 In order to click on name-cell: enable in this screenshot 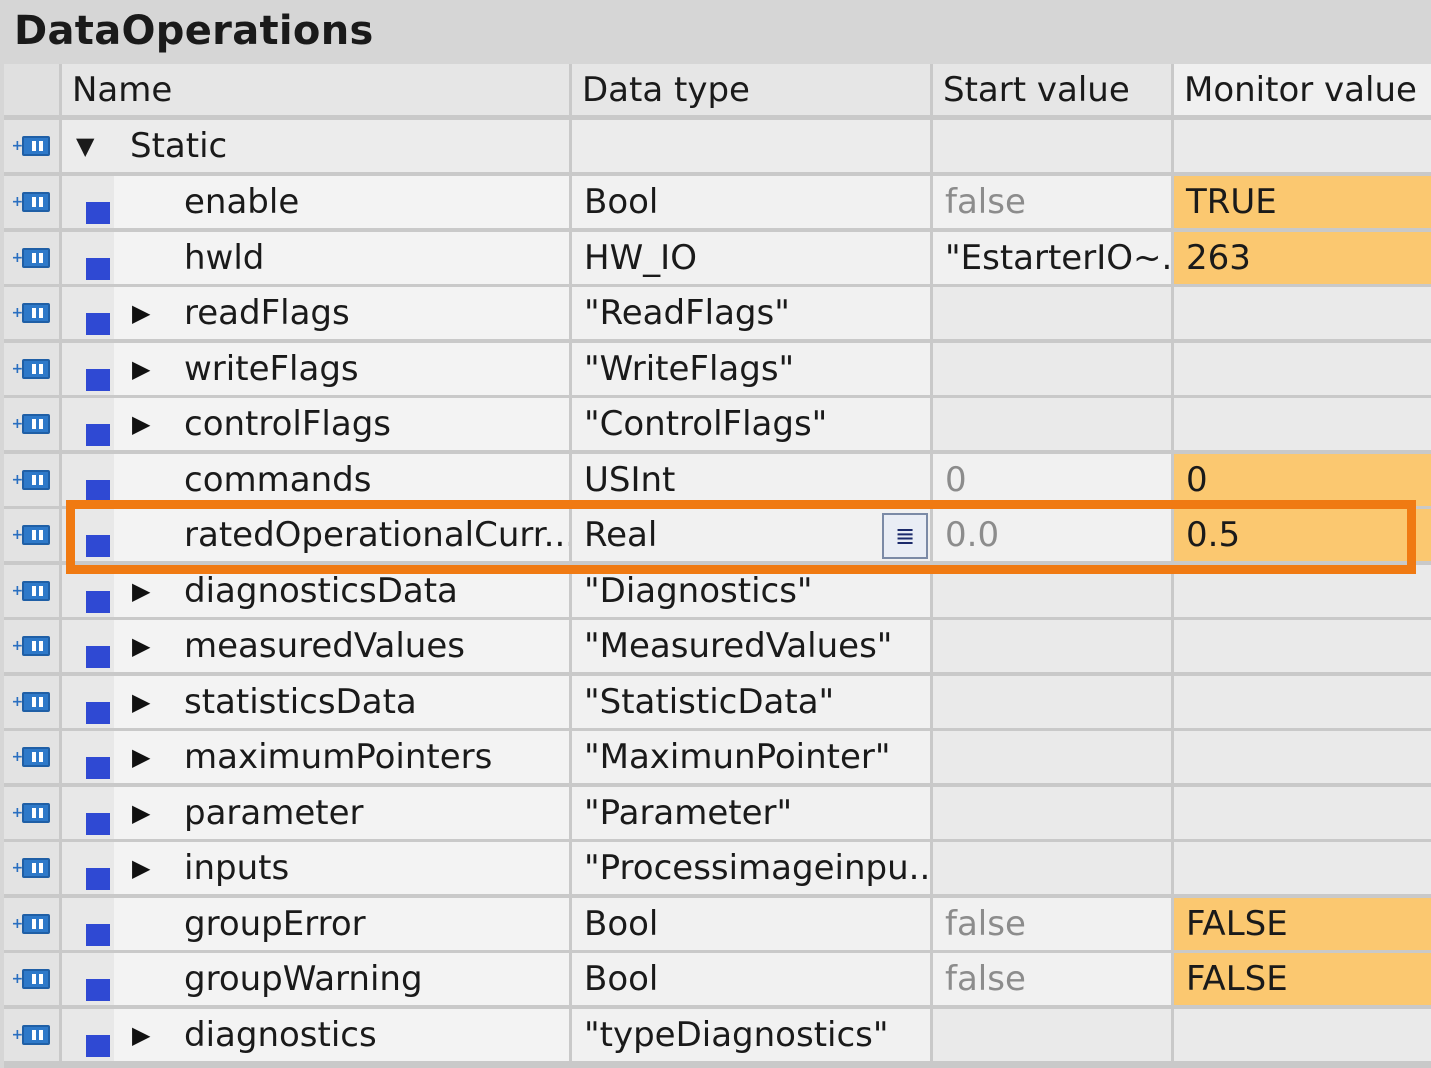, I will do `click(317, 202)`.